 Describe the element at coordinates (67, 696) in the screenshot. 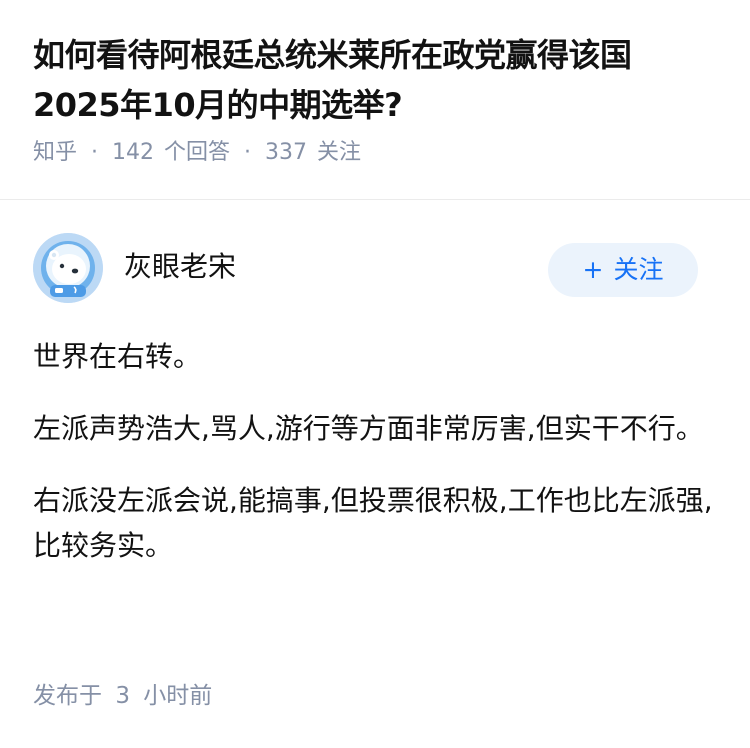

I see `published-label: 发布于` at that location.